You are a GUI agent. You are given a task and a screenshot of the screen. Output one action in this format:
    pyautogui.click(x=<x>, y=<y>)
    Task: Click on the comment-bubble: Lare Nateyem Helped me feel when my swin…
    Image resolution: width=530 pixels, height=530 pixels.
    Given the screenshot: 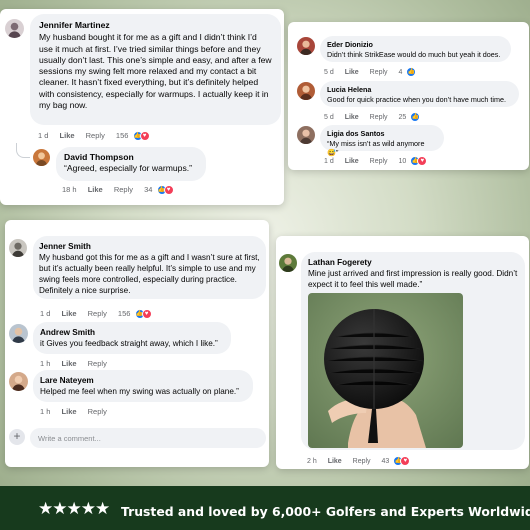 What is the action you would take?
    pyautogui.click(x=143, y=386)
    